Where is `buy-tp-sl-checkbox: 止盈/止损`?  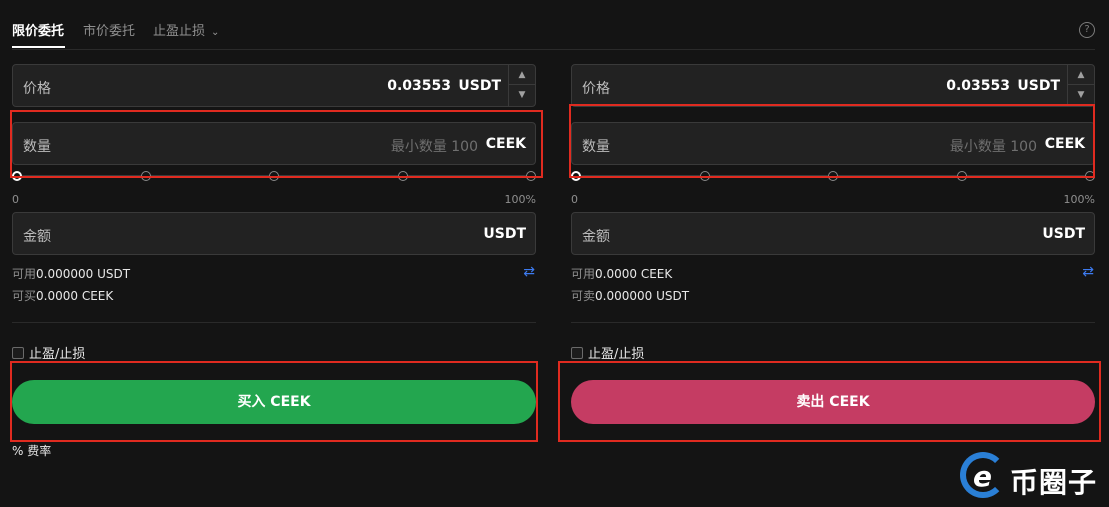 buy-tp-sl-checkbox: 止盈/止损 is located at coordinates (49, 352).